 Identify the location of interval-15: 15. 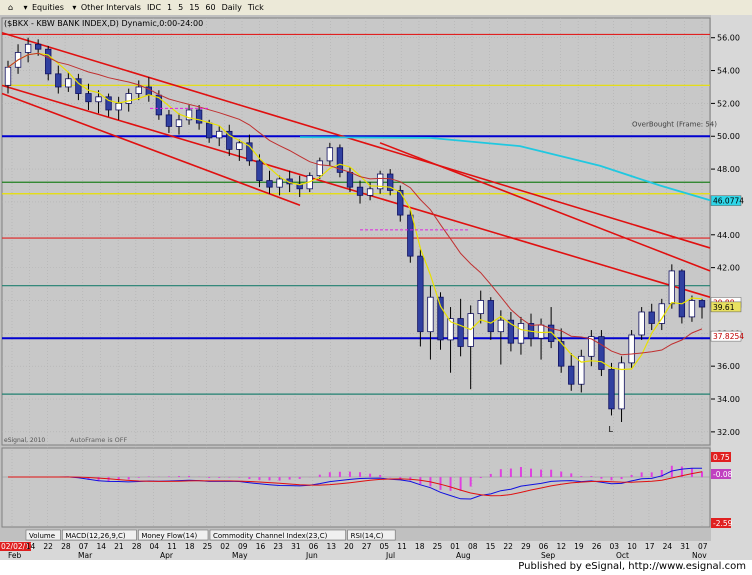
(194, 7).